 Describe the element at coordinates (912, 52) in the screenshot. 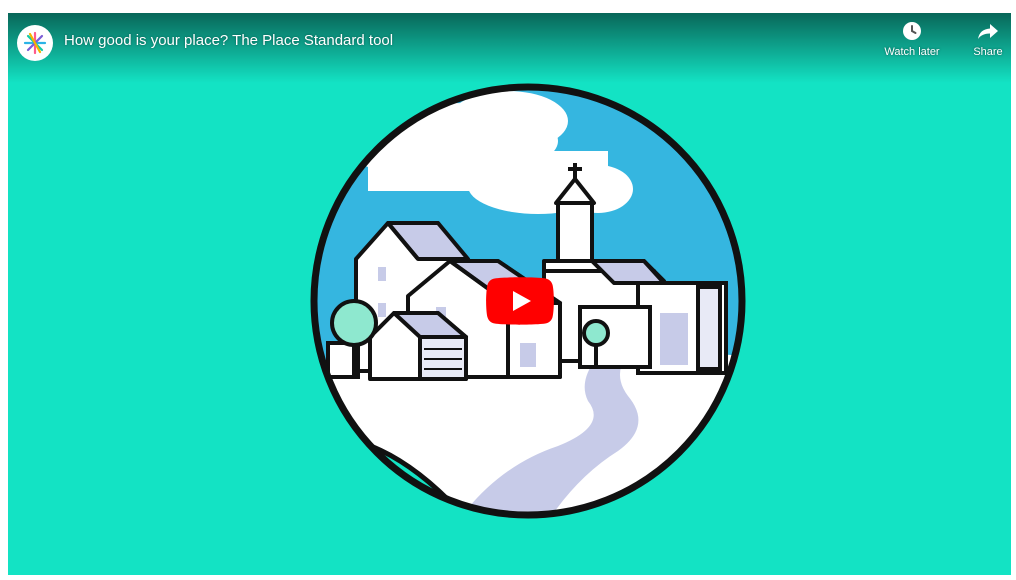

I see `watch-later-label: Watch later` at that location.